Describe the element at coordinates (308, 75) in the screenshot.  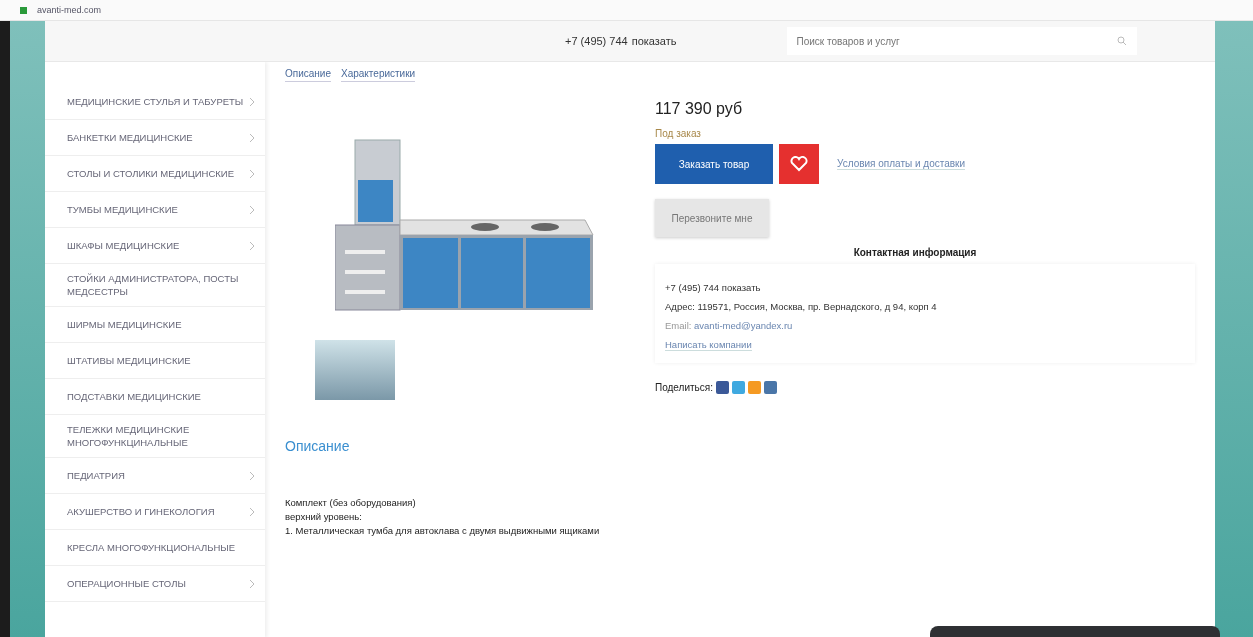
I see `tab: Описание` at that location.